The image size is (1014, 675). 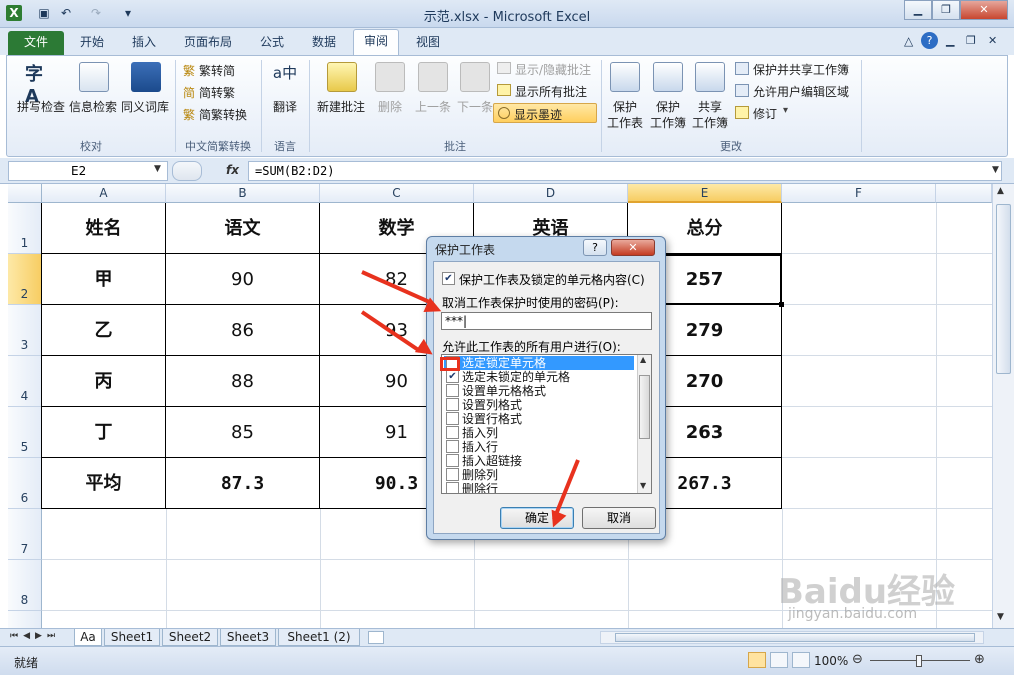 I want to click on thesaurus-button: 同义词库, so click(x=145, y=88).